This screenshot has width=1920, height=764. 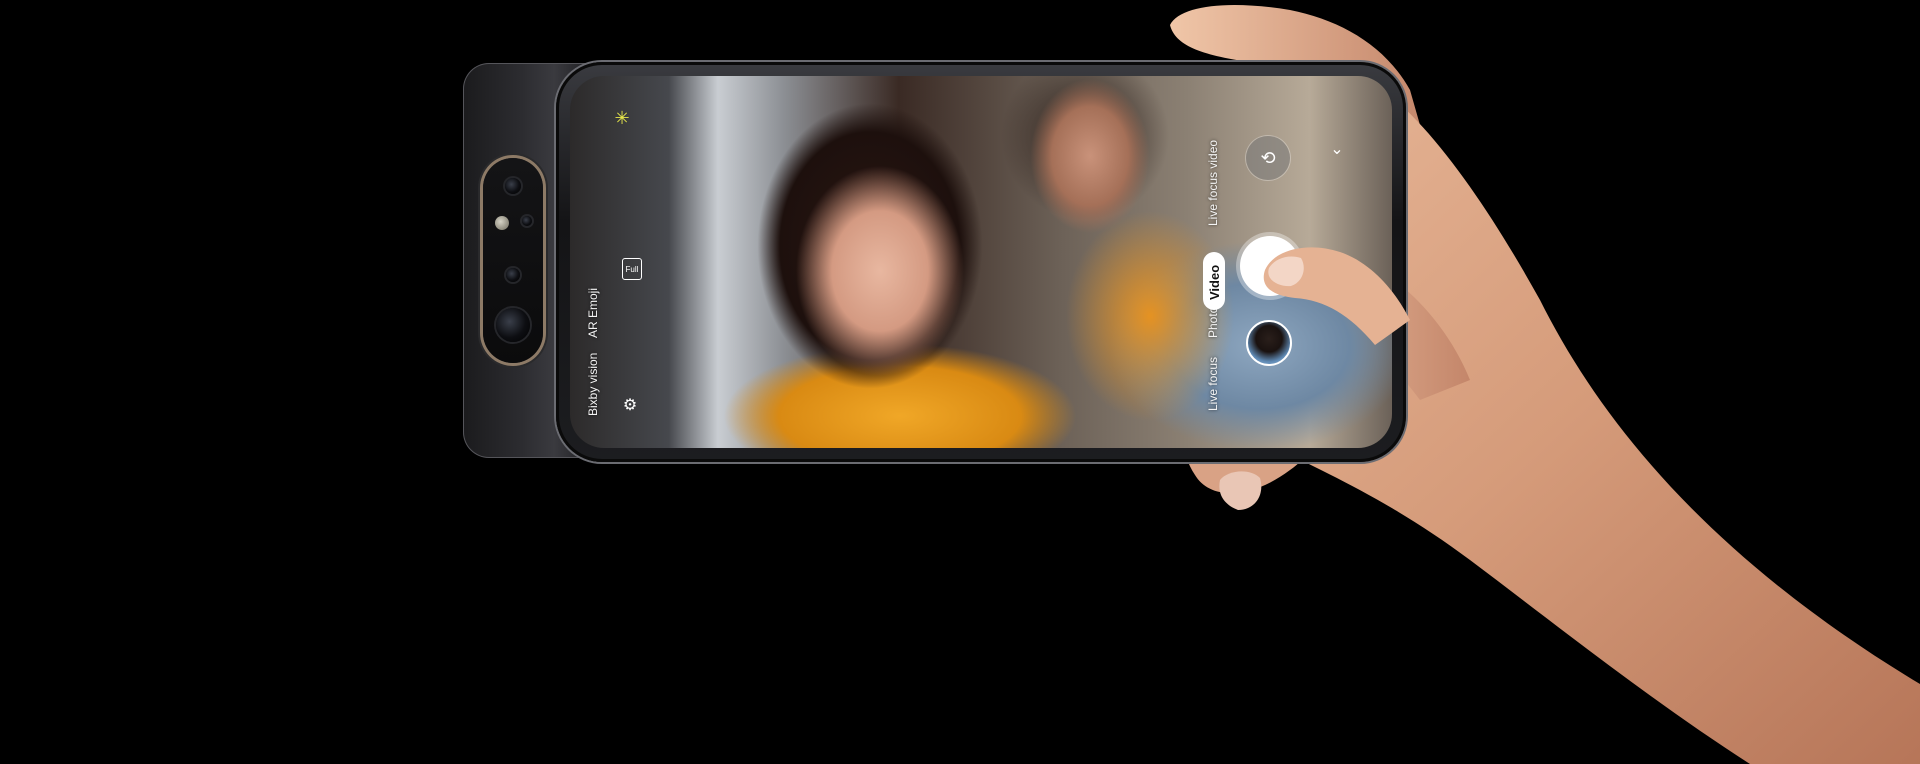 I want to click on main-camera-lens, so click(x=513, y=325).